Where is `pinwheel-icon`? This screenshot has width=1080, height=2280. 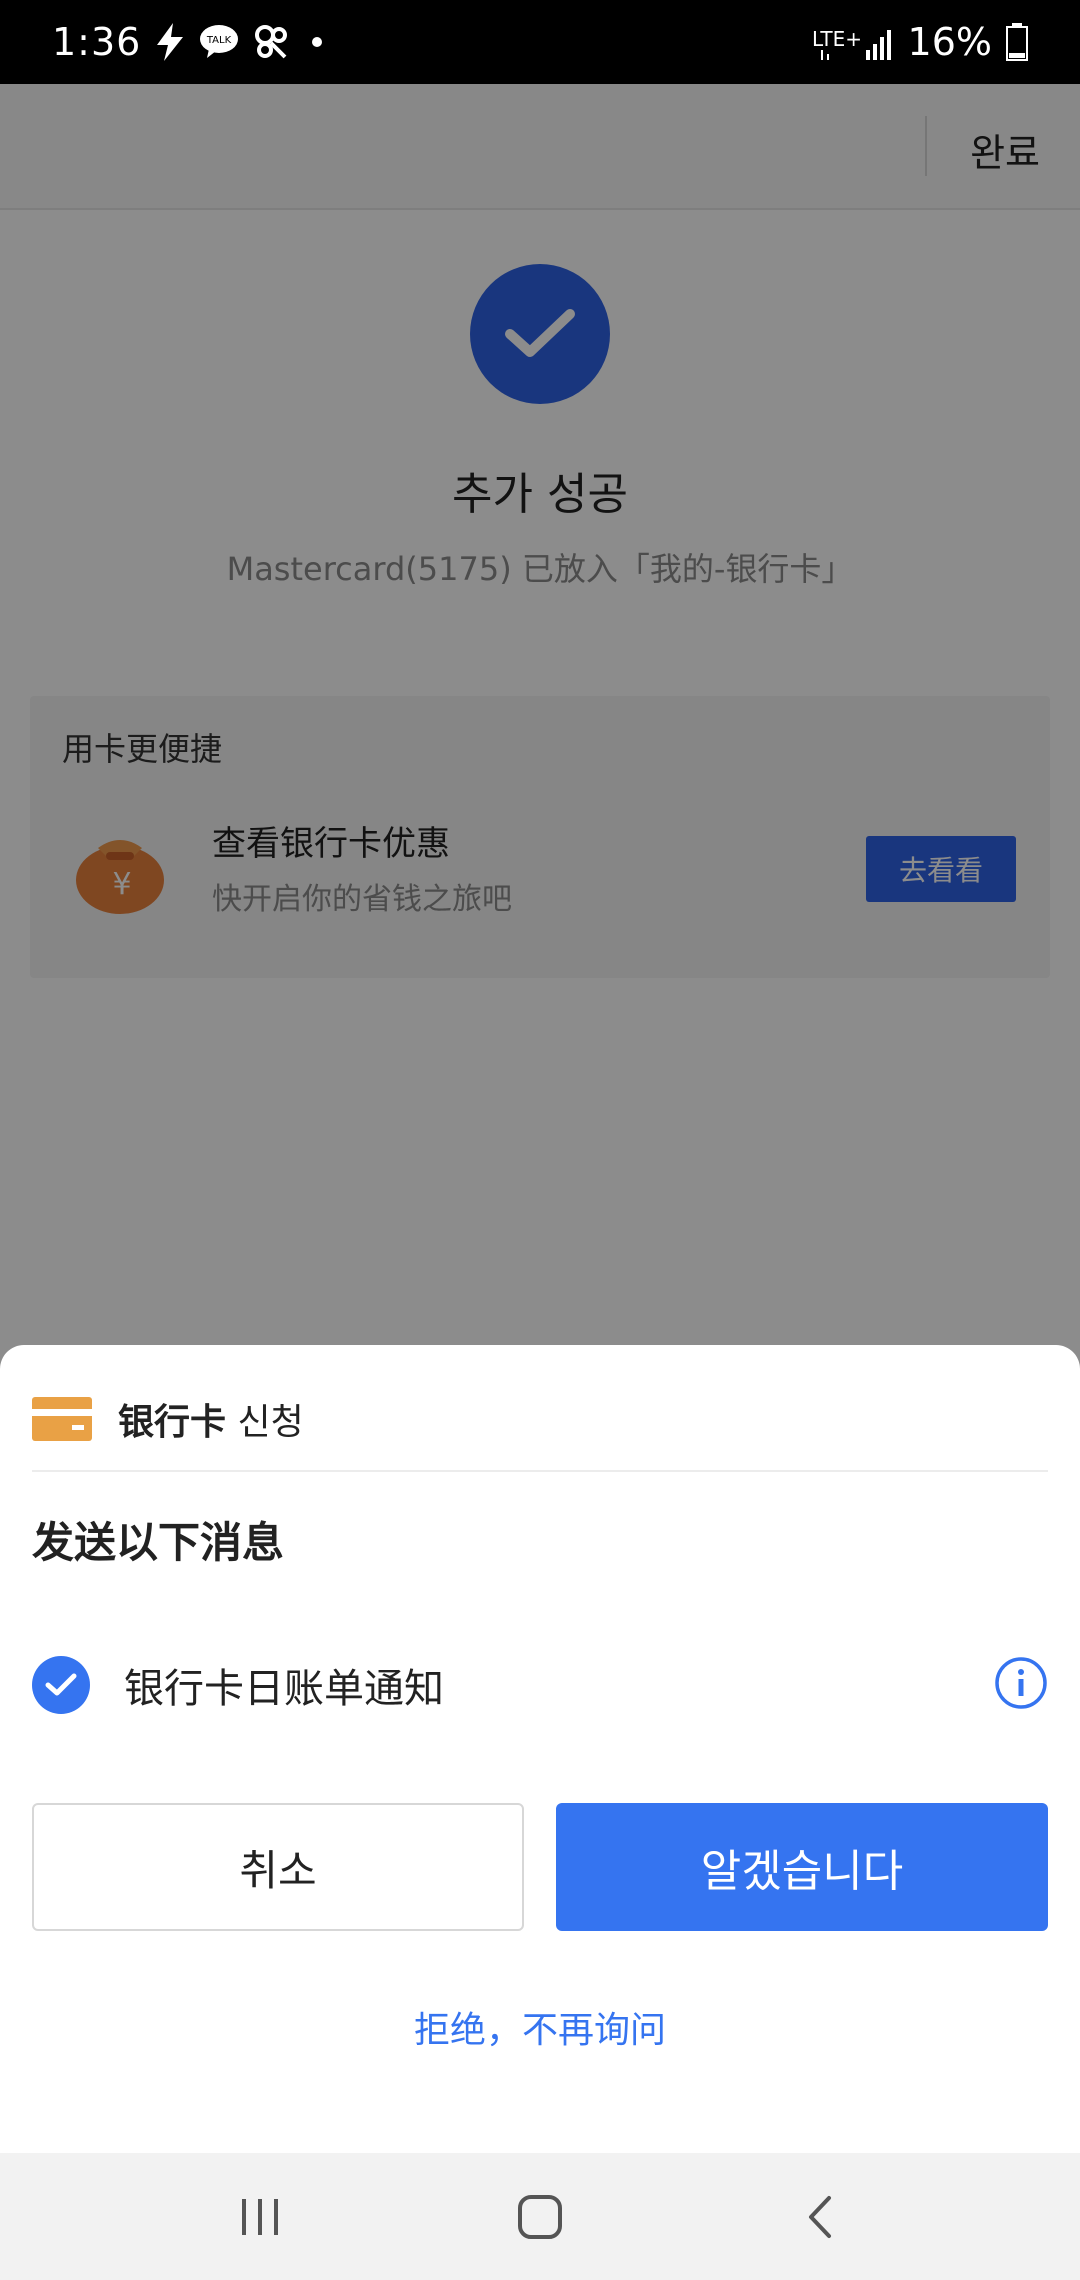 pinwheel-icon is located at coordinates (272, 42).